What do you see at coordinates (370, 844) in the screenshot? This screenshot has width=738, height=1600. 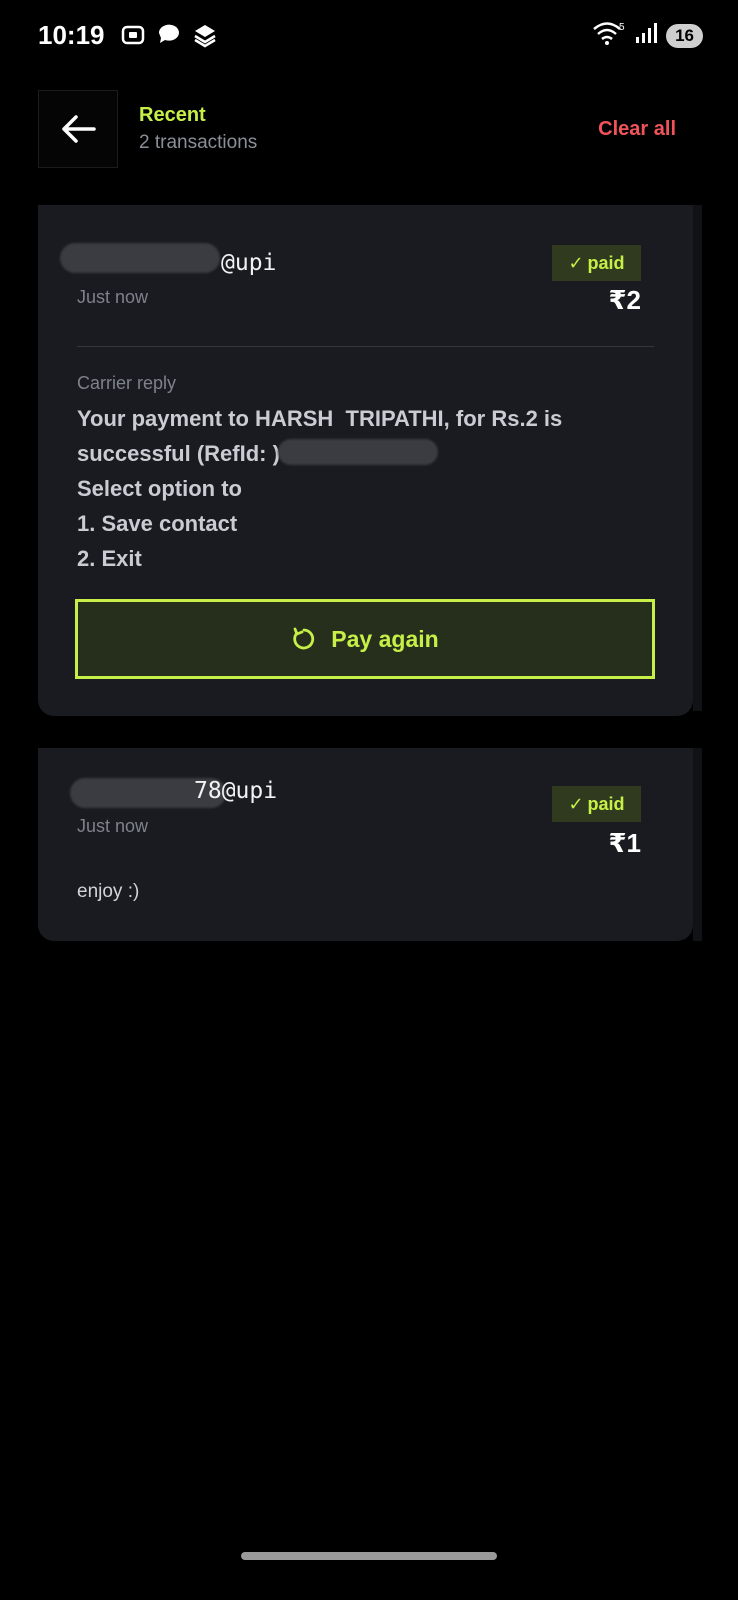 I see `transaction-card: 78@upi Just now ✓ paid ₹1 enjoy :)` at bounding box center [370, 844].